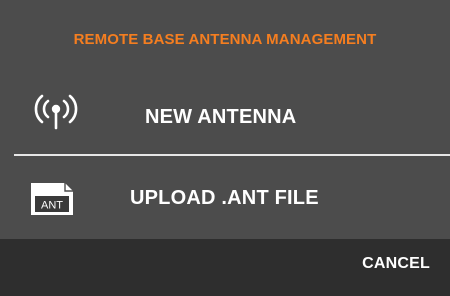 The width and height of the screenshot is (450, 296). What do you see at coordinates (56, 112) in the screenshot?
I see `antenna-signal-icon` at bounding box center [56, 112].